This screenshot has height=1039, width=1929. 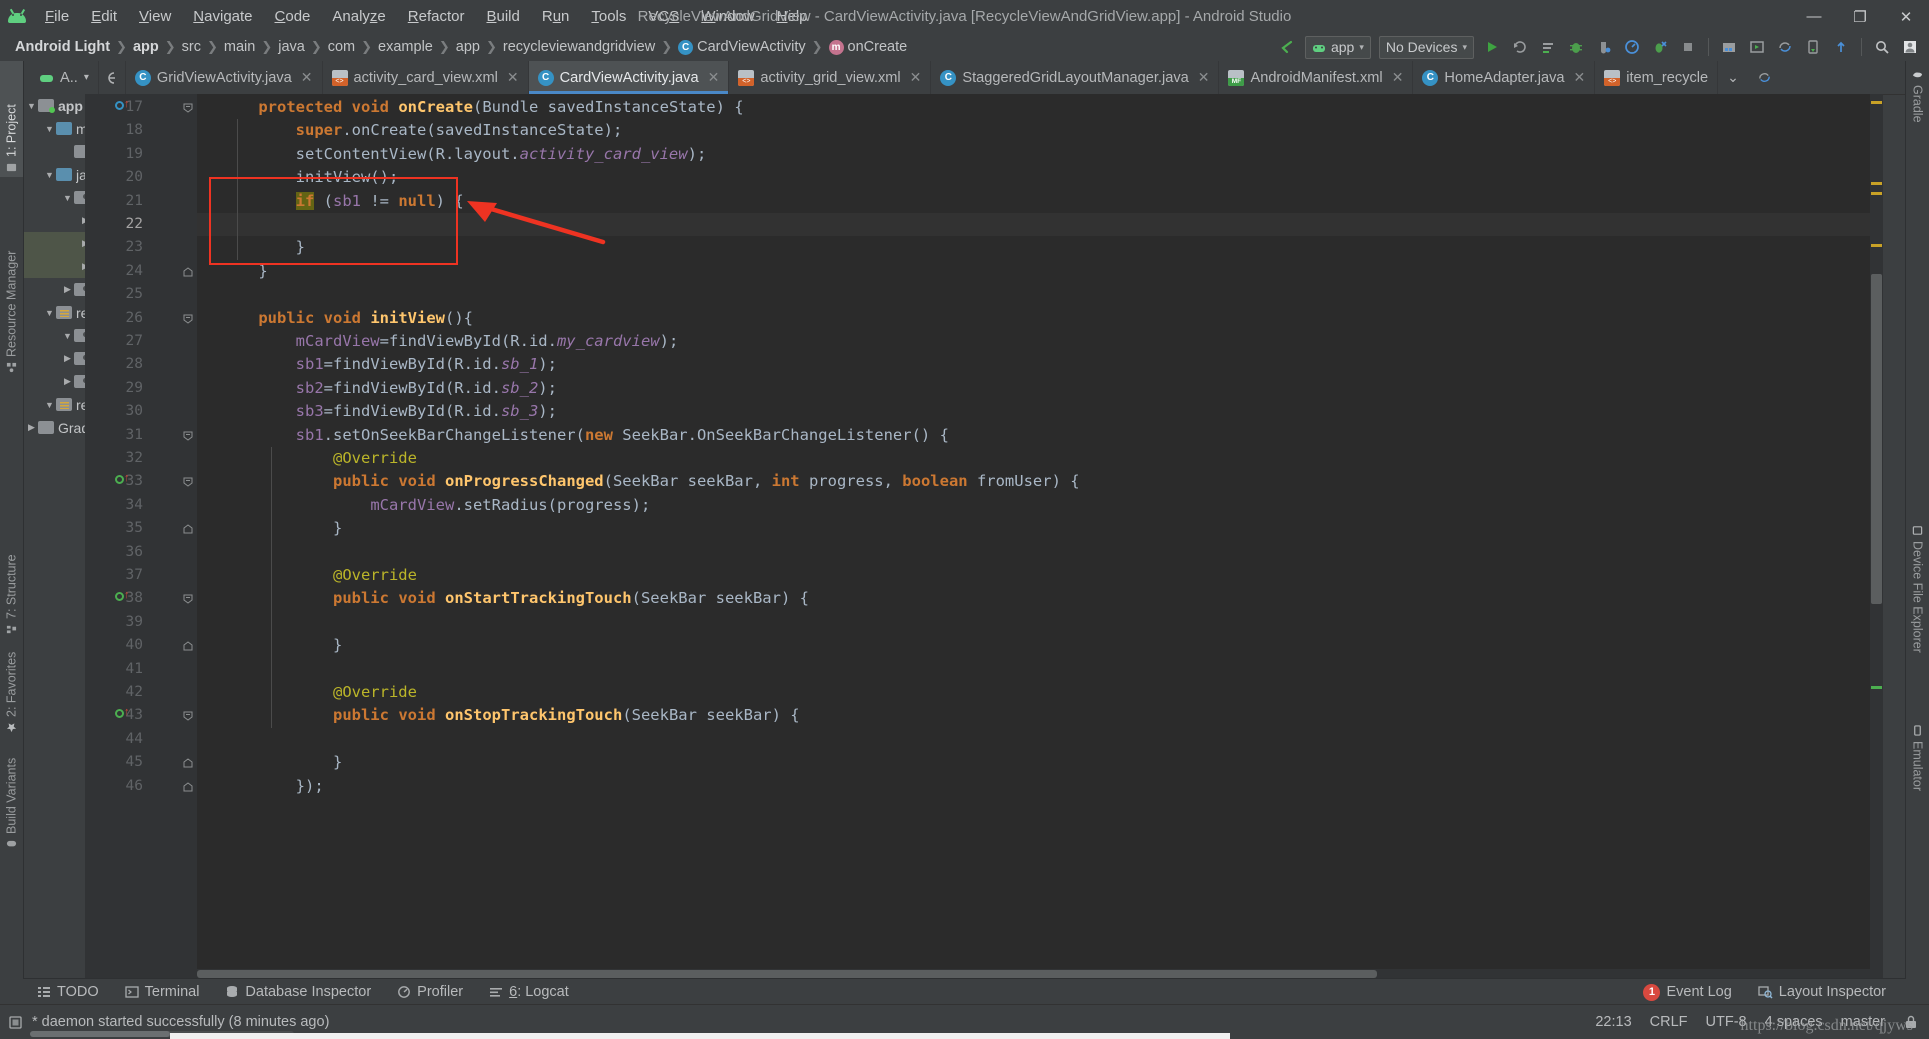 I want to click on editor-marker-bar, so click(x=1876, y=536).